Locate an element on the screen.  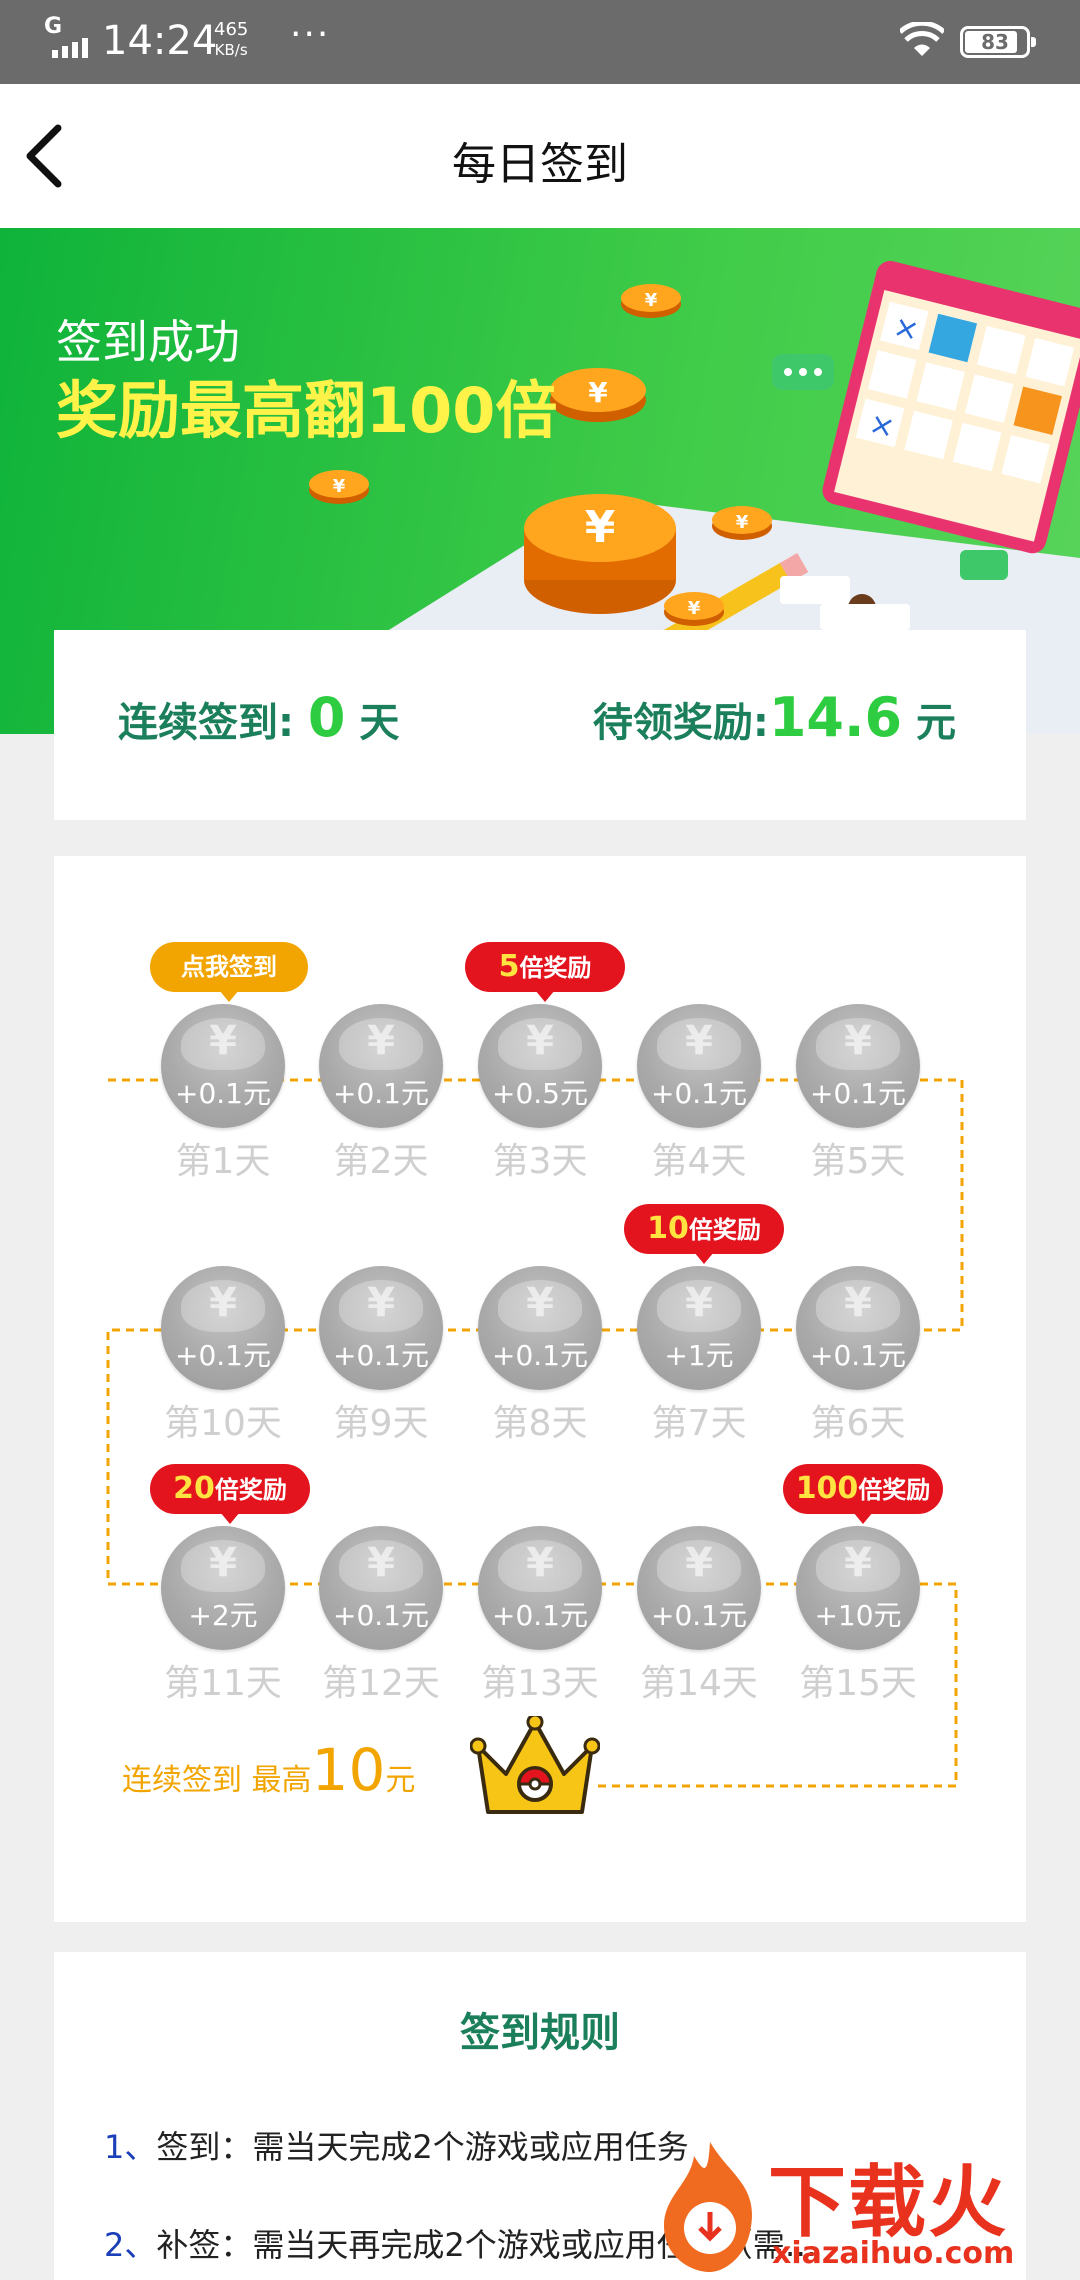
day-10: ¥ +0.1元 第10天 is located at coordinates (223, 1356).